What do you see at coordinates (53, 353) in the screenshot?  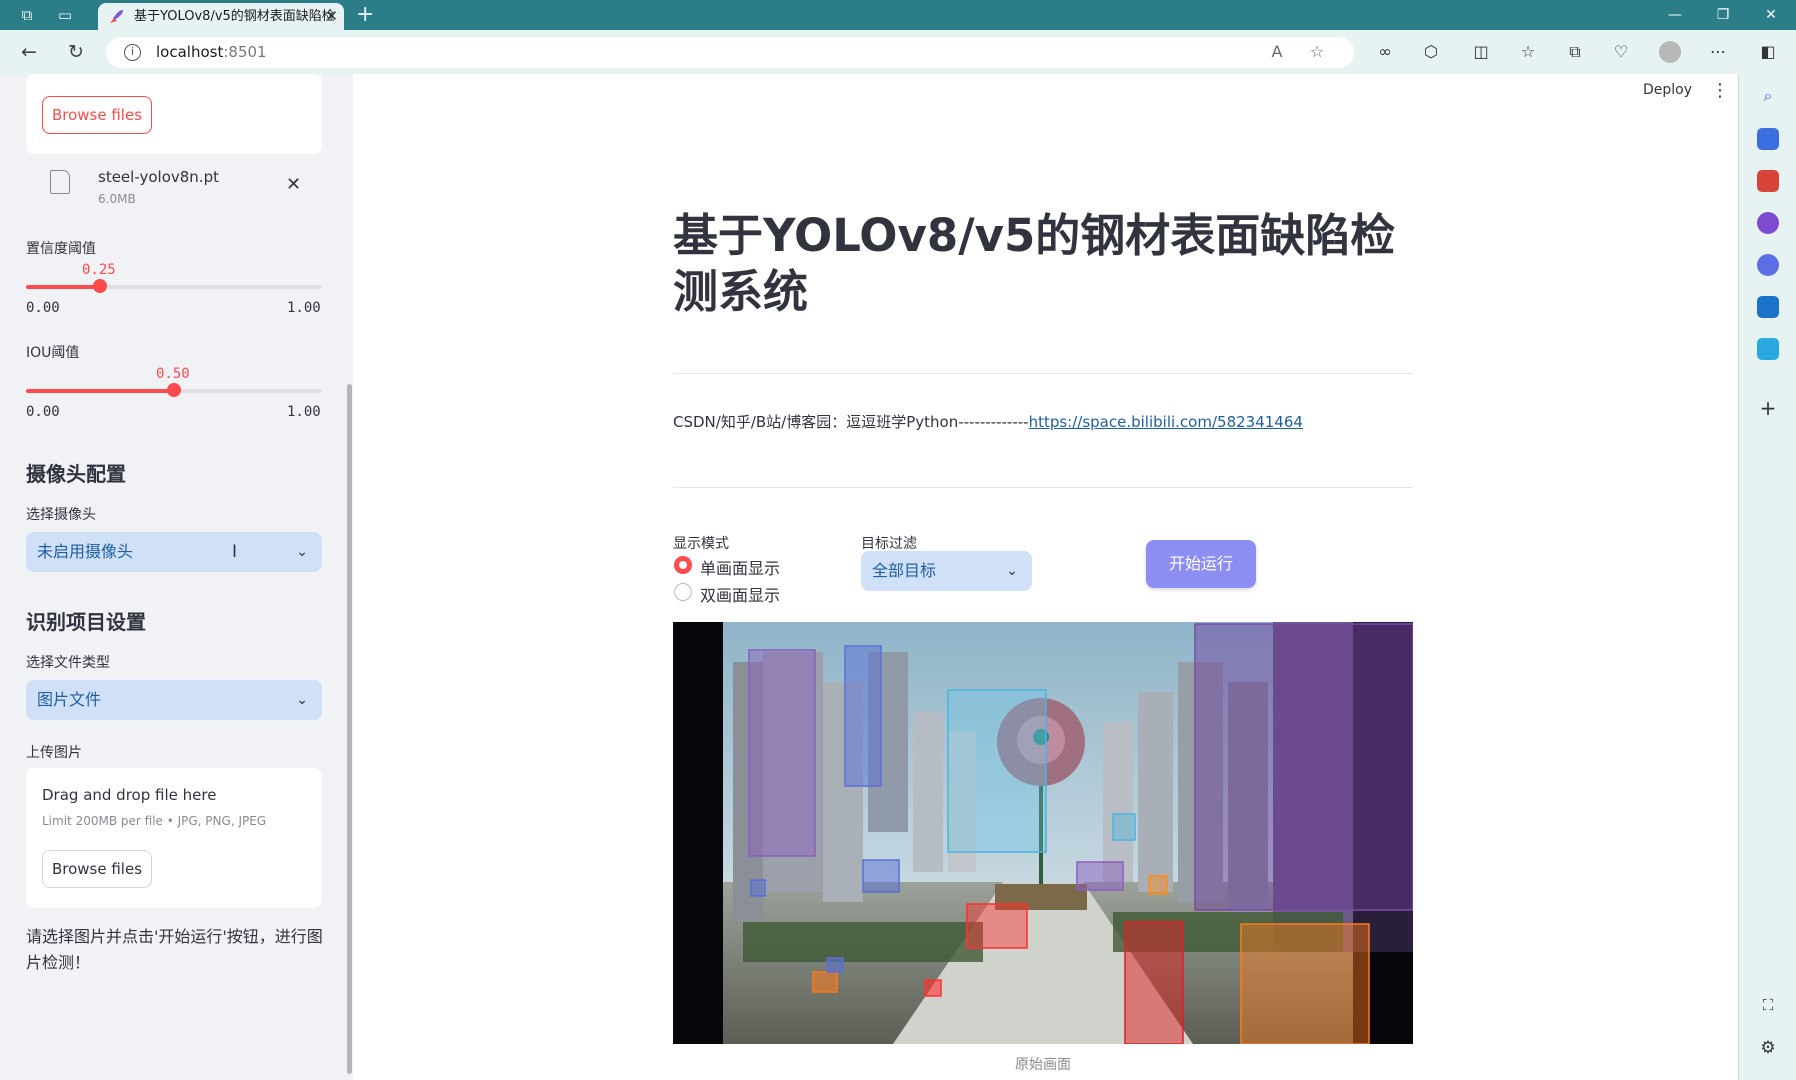 I see `iou-label: IOU阈值` at bounding box center [53, 353].